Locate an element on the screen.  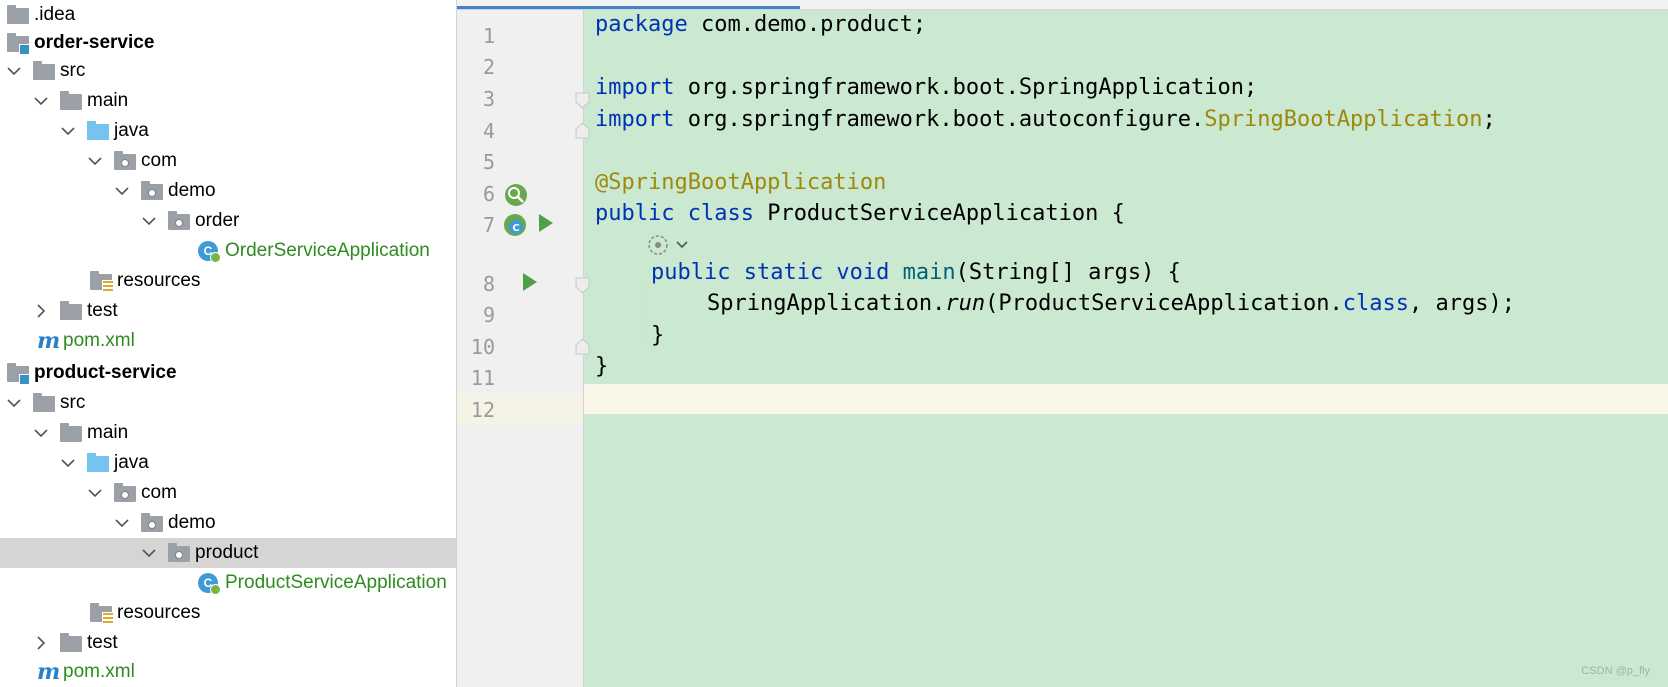
spring-bean-class-icon: C is located at coordinates (516, 226).